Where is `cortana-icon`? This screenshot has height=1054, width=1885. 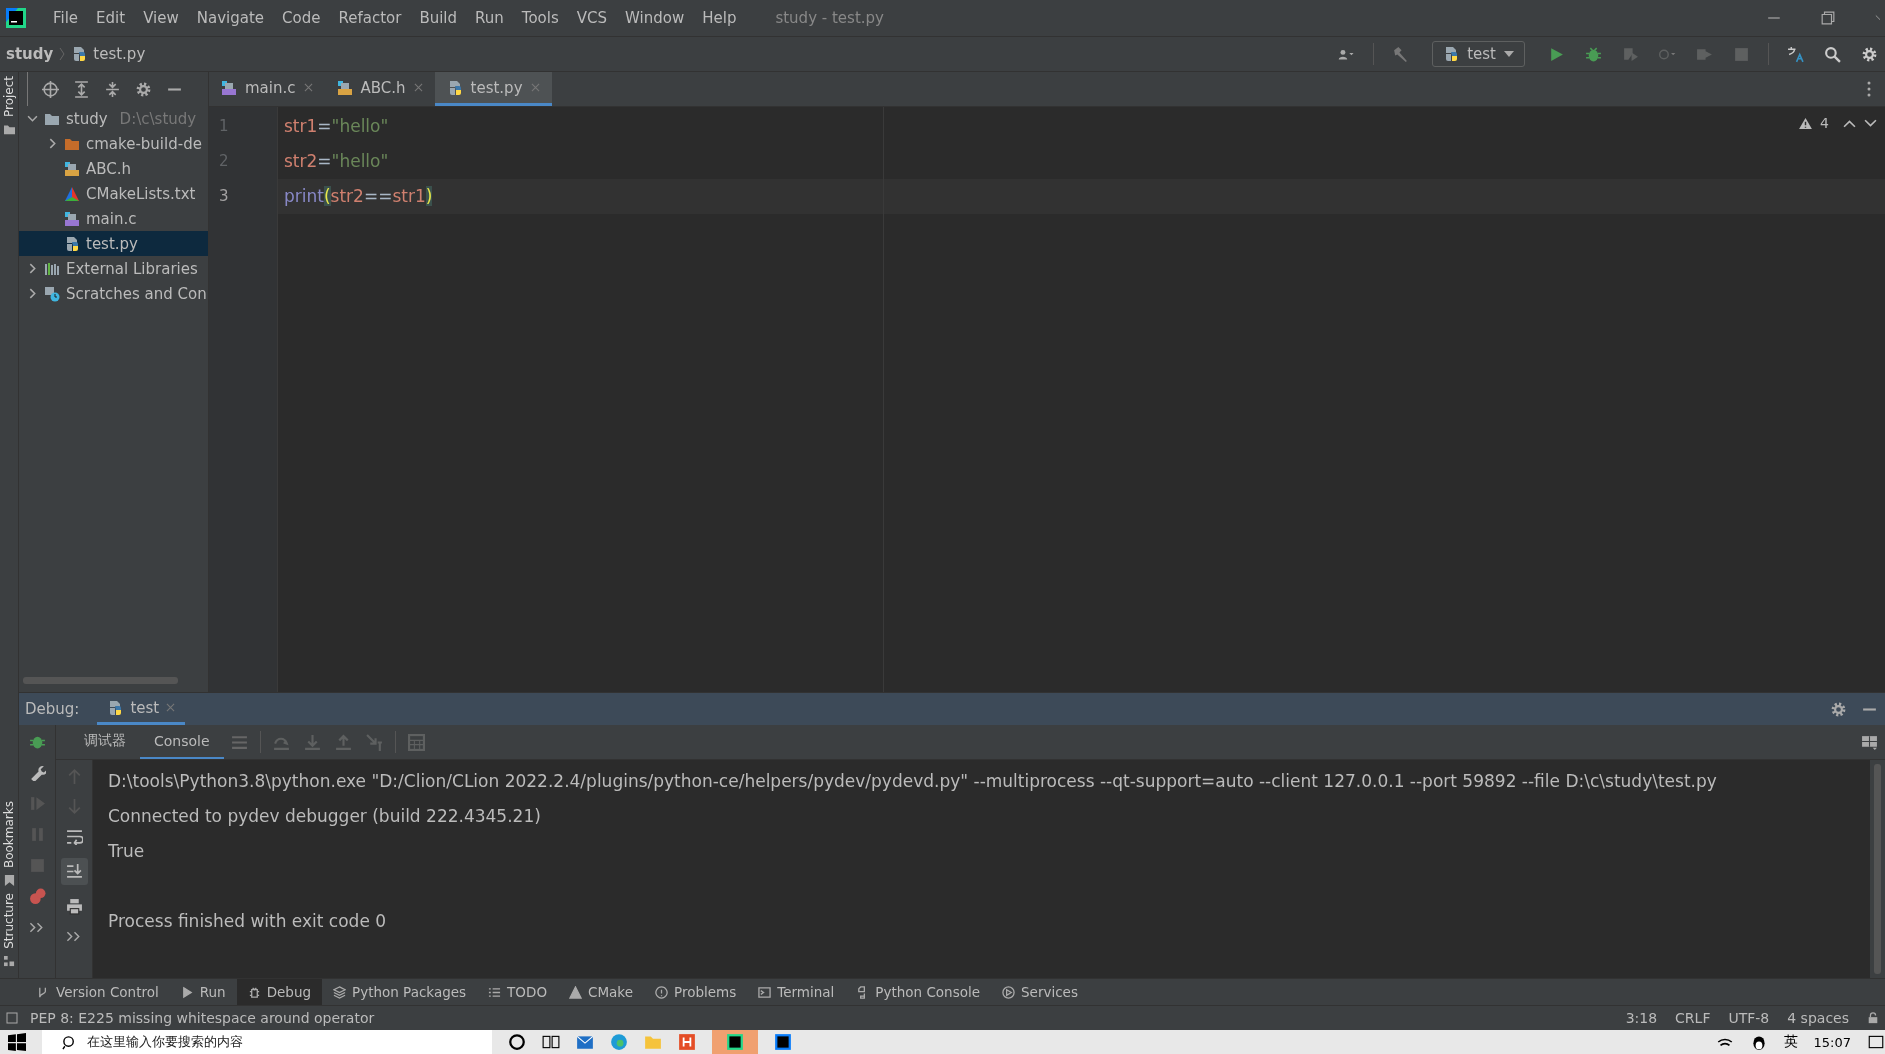
cortana-icon is located at coordinates (517, 1042).